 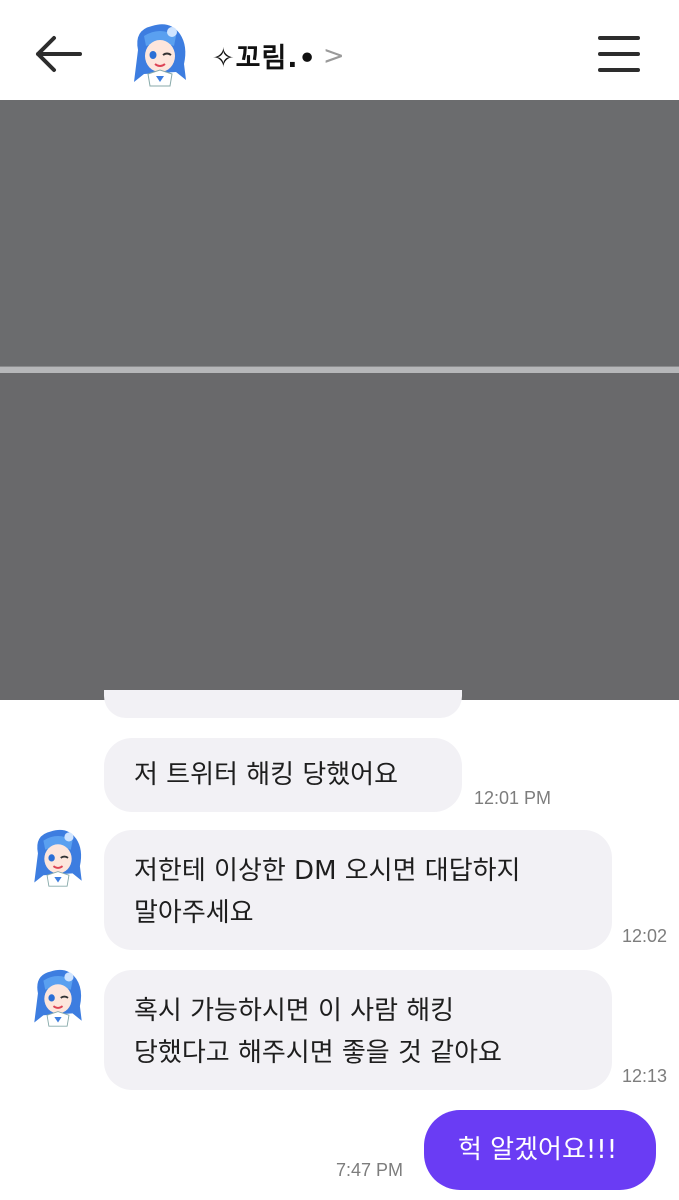 I want to click on message-text: 헉 알겠어요!!!, so click(x=538, y=1150).